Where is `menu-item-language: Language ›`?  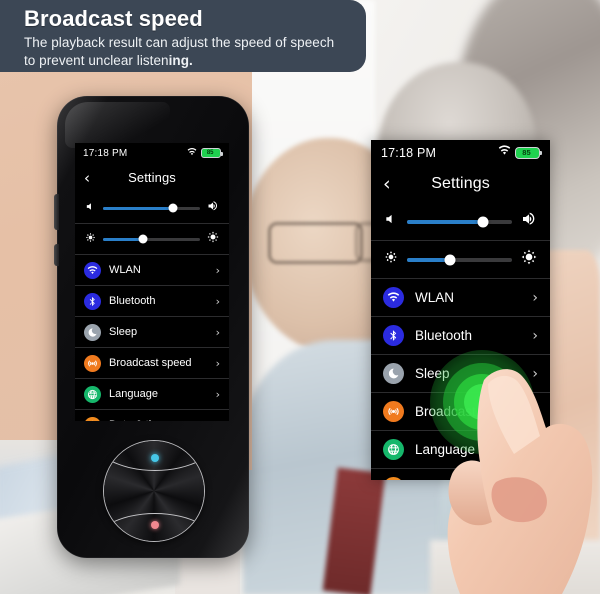
menu-item-language: Language › is located at coordinates (152, 394).